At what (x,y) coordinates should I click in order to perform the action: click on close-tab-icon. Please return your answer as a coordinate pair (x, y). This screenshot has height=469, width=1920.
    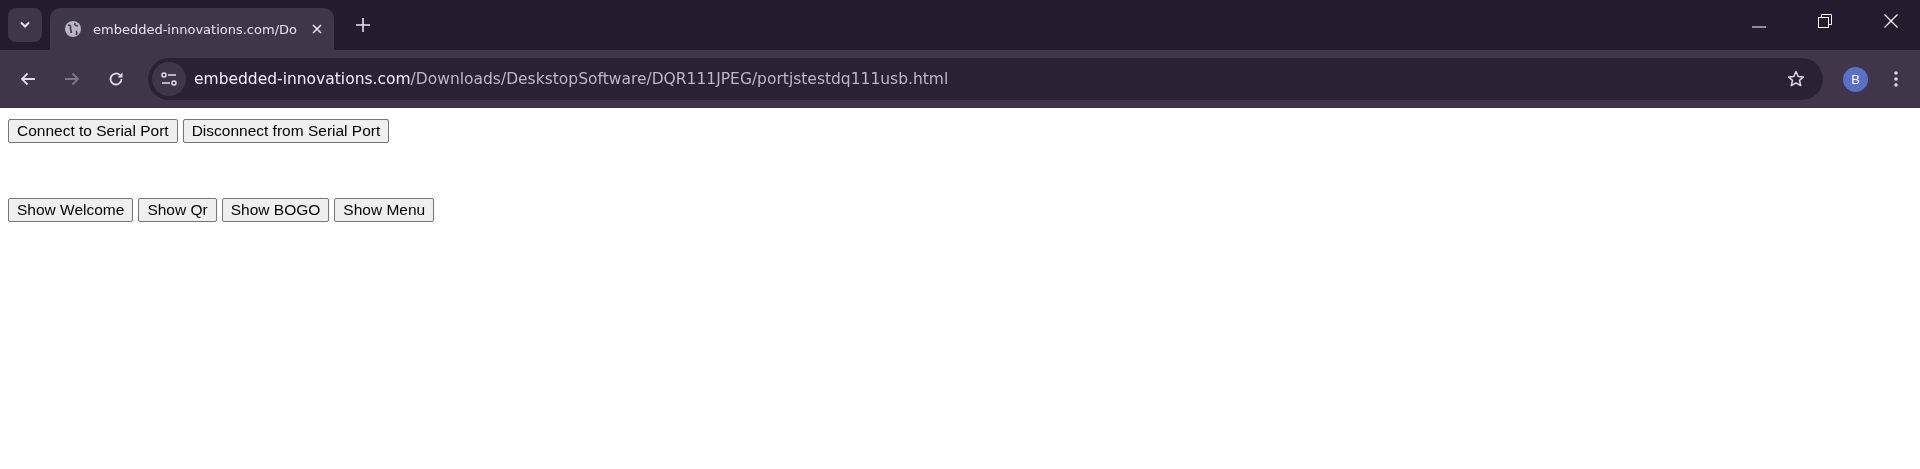
    Looking at the image, I should click on (317, 29).